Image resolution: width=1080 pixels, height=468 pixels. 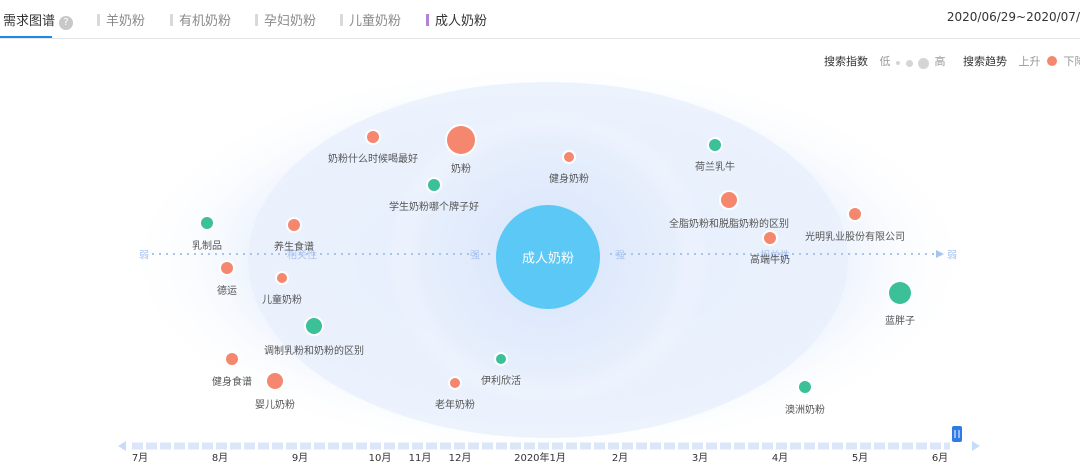 What do you see at coordinates (501, 379) in the screenshot?
I see `keyword-label: 伊利欣活` at bounding box center [501, 379].